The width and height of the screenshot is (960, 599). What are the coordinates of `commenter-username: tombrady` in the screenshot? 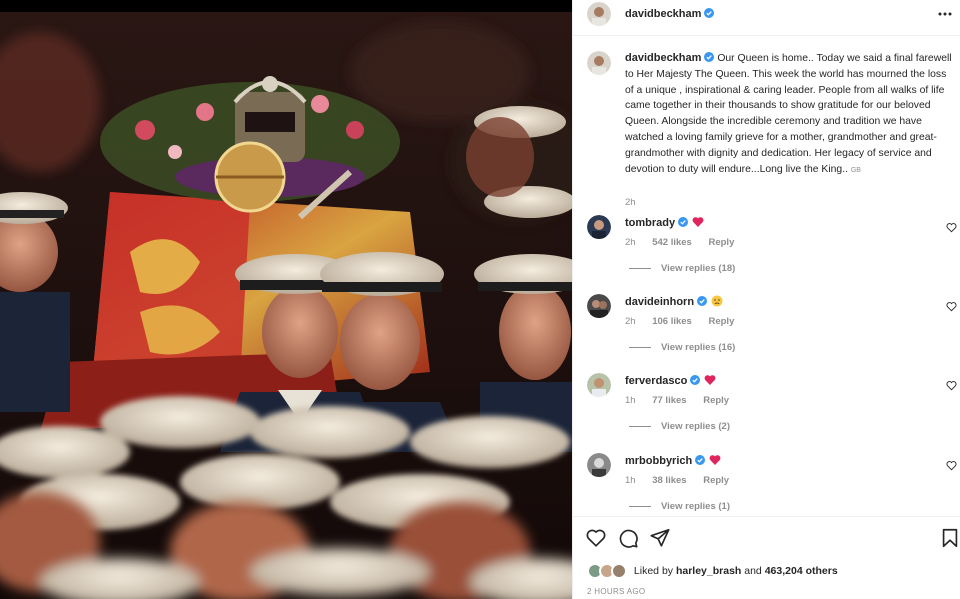 It's located at (664, 222).